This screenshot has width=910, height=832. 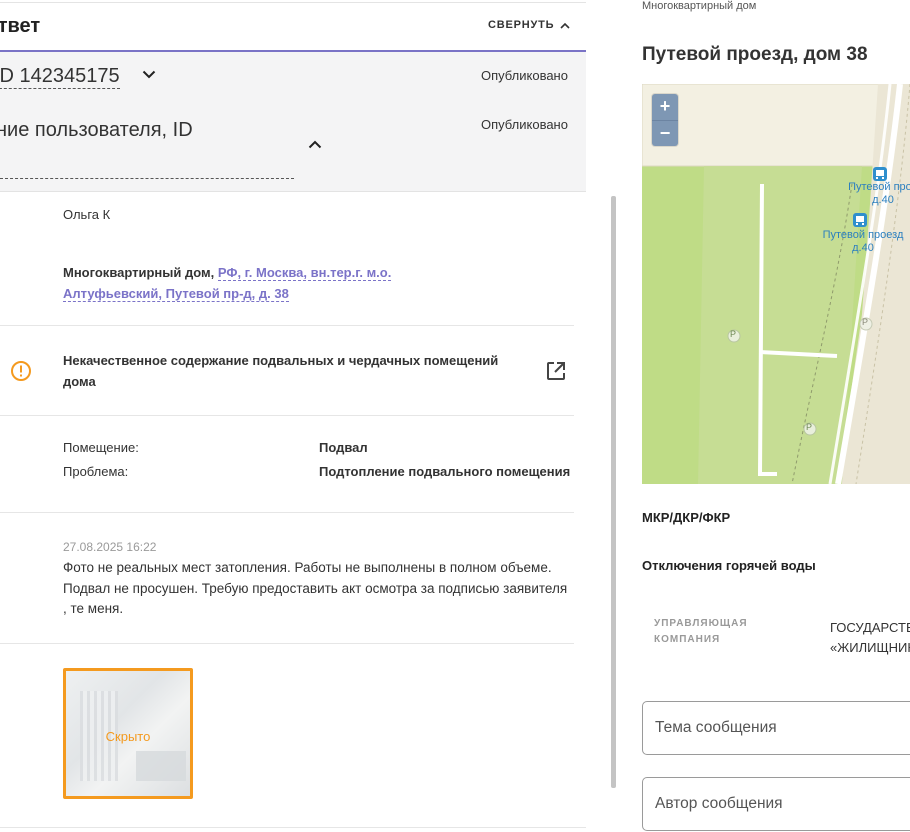 I want to click on comment-date: 27.08.2025 16:22, so click(x=110, y=547).